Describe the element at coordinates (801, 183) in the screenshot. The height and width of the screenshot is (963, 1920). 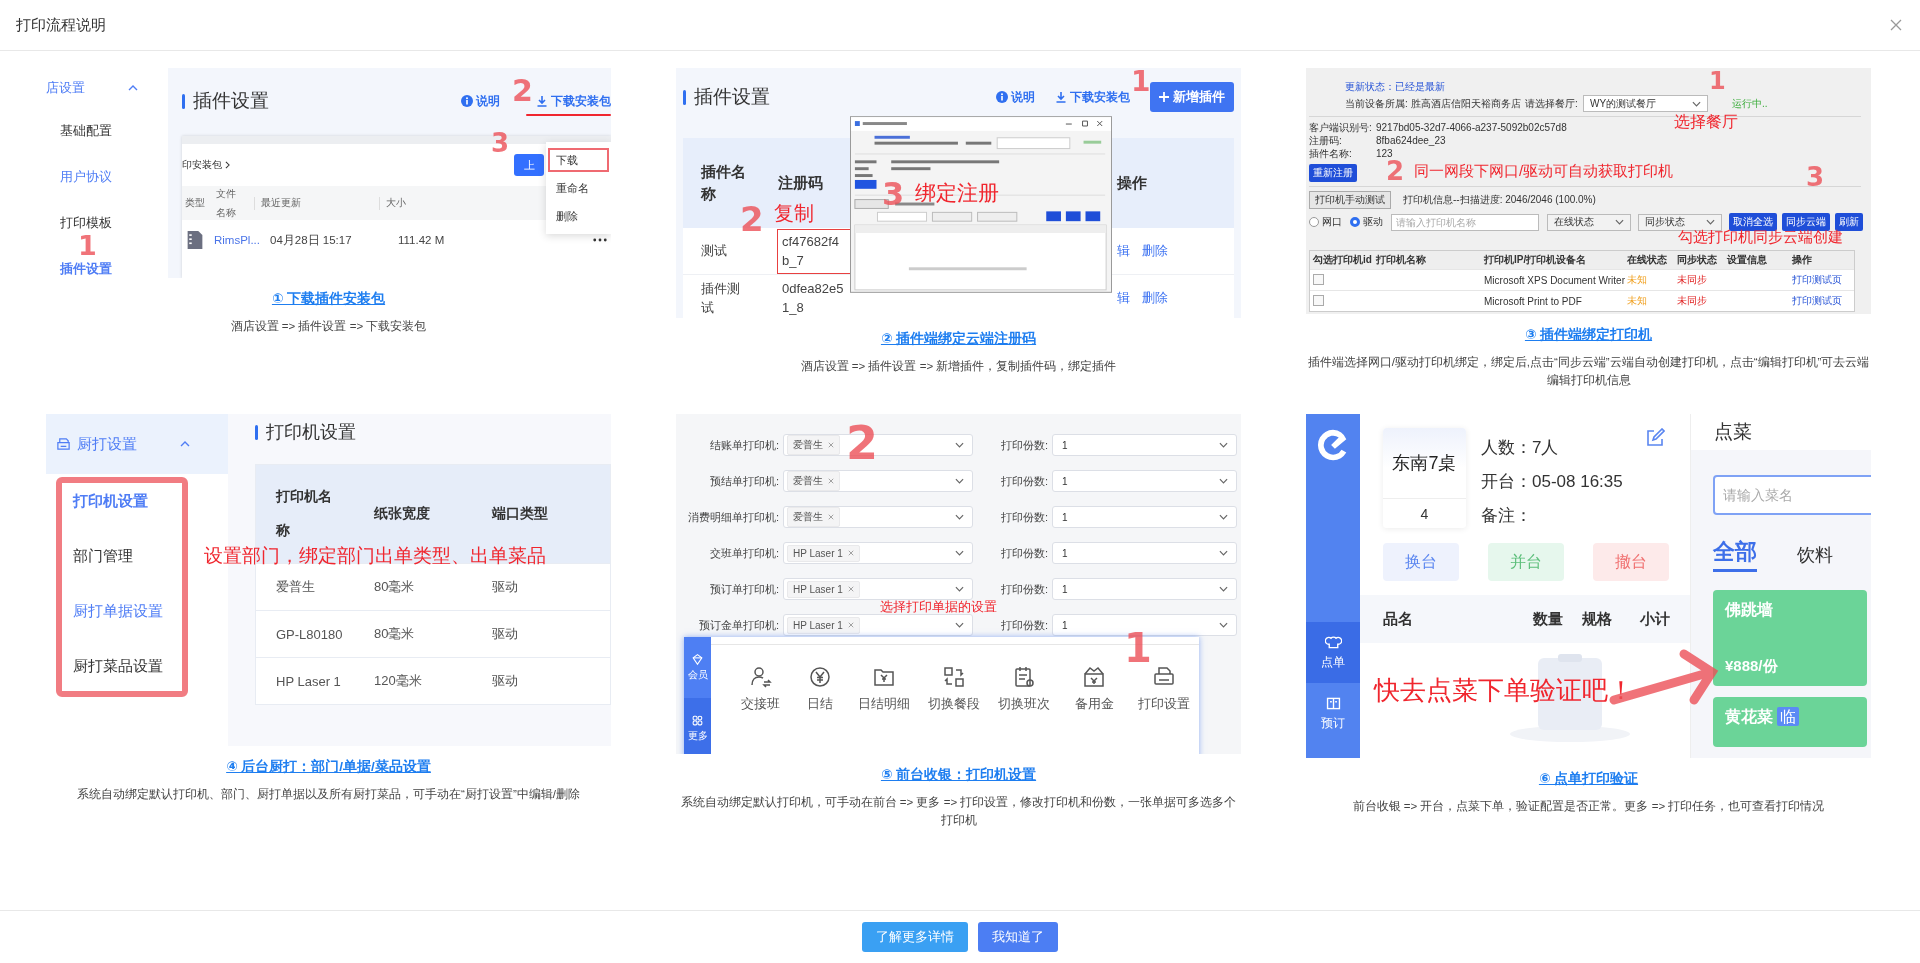
I see `column-header: 注册码` at that location.